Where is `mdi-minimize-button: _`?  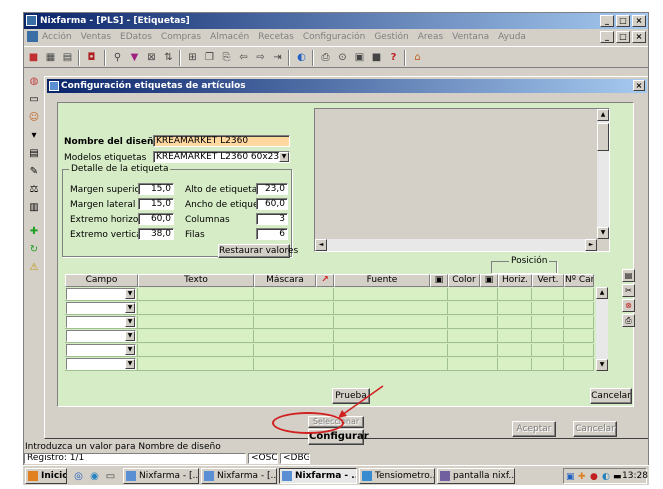
mdi-minimize-button: _ is located at coordinates (607, 37).